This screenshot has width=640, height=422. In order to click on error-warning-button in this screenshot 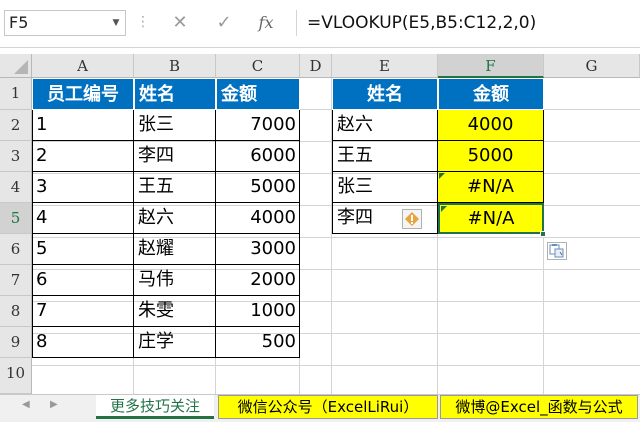, I will do `click(412, 219)`.